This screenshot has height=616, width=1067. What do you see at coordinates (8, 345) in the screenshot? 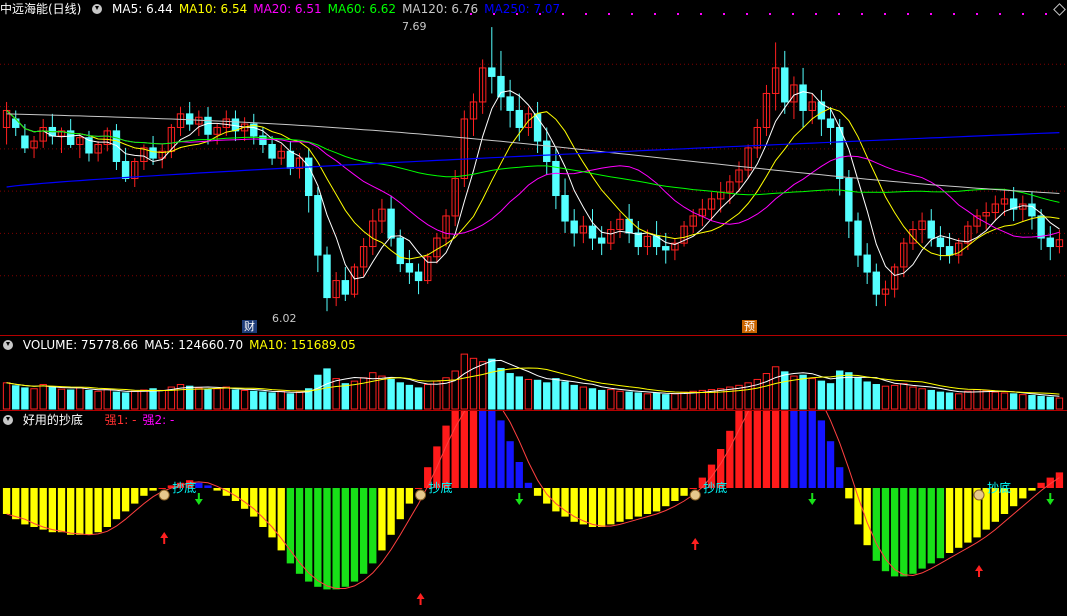
I see `volume-settings-icon` at bounding box center [8, 345].